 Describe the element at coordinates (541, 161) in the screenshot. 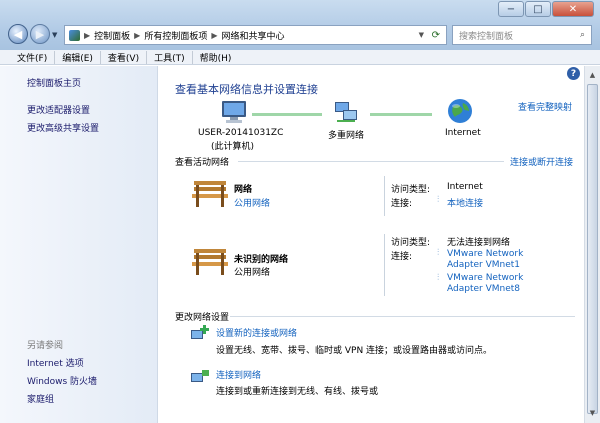

I see `connect-disconnect-link: 连接或断开连接` at that location.